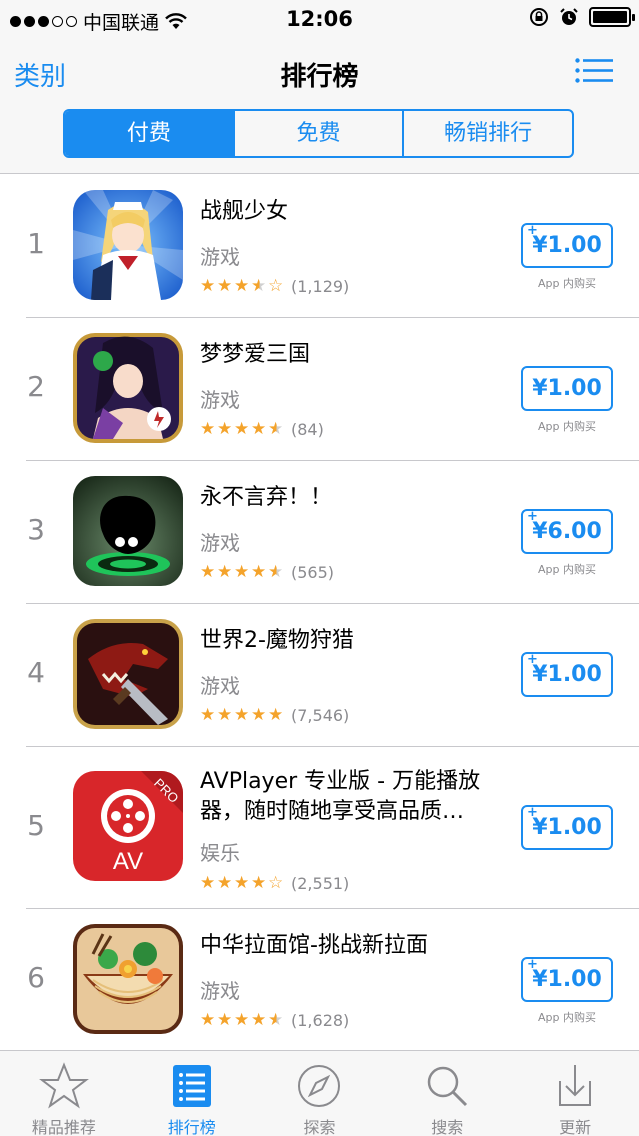  Describe the element at coordinates (255, 354) in the screenshot. I see `app-name: 梦梦爱三国` at that location.